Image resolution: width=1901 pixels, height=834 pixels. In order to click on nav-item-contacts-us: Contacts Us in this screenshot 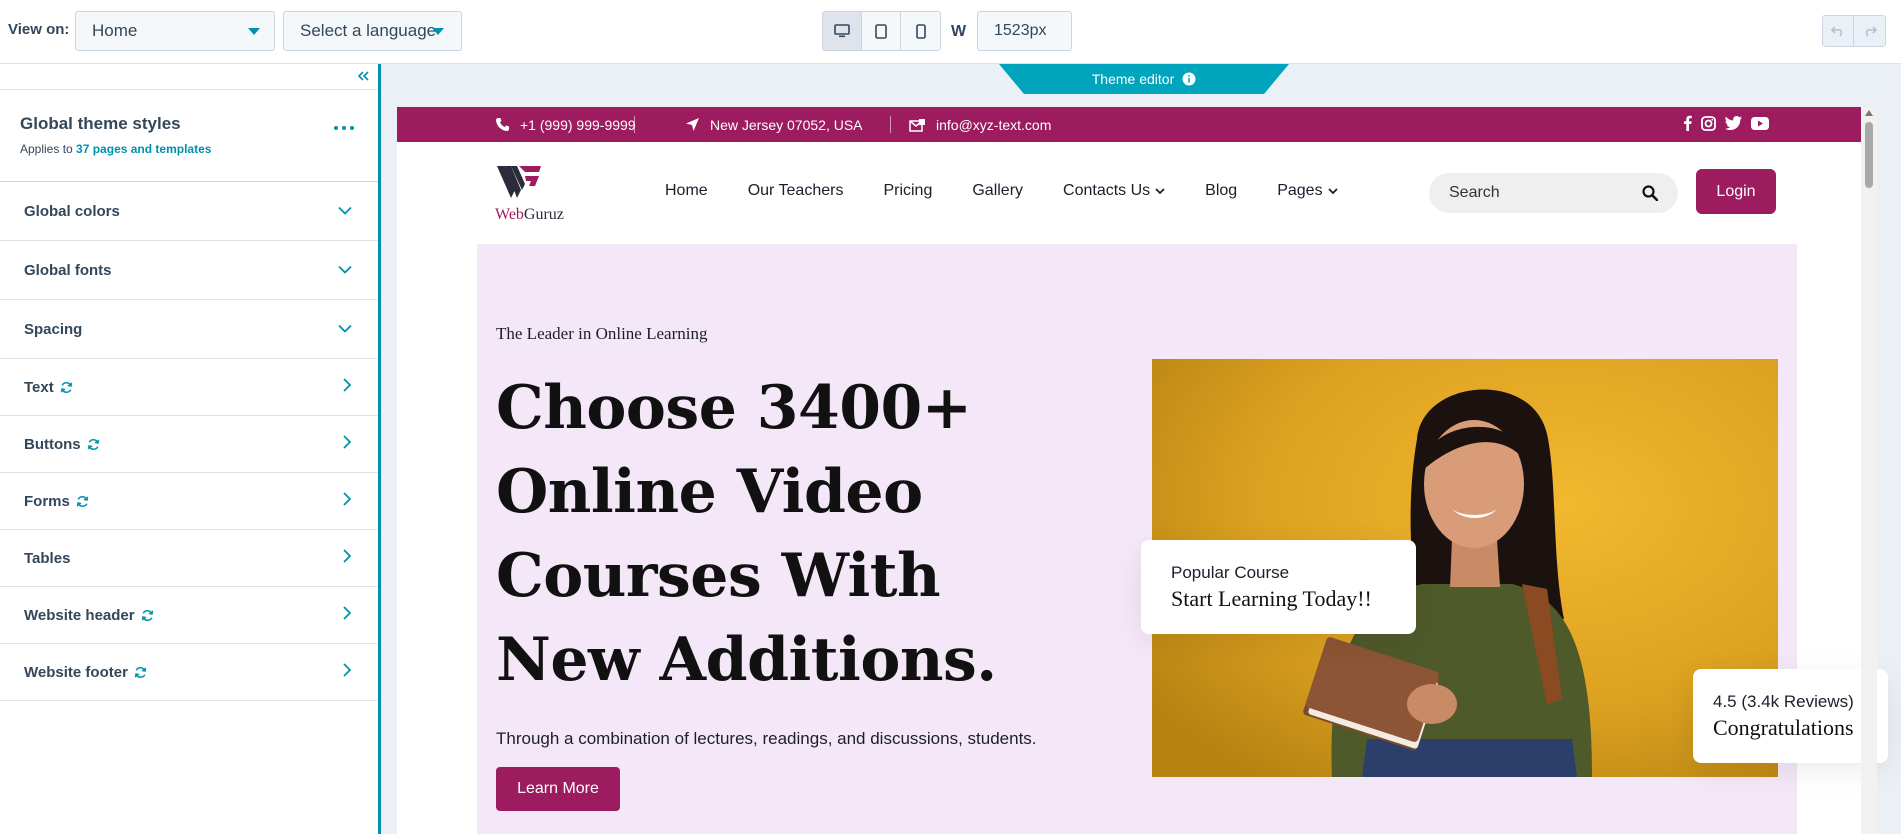, I will do `click(1114, 191)`.